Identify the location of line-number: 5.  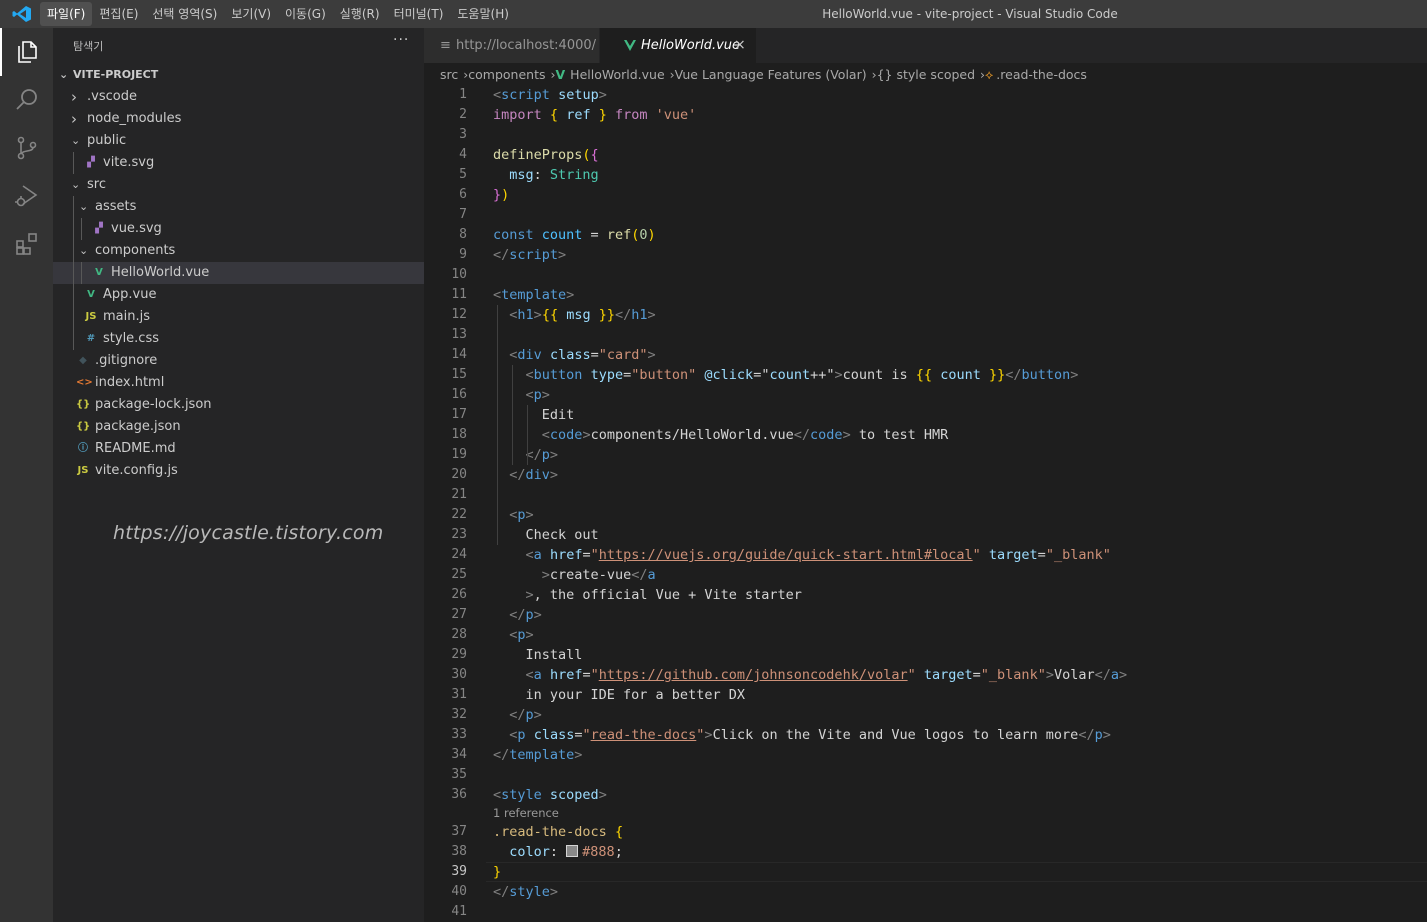
(463, 174).